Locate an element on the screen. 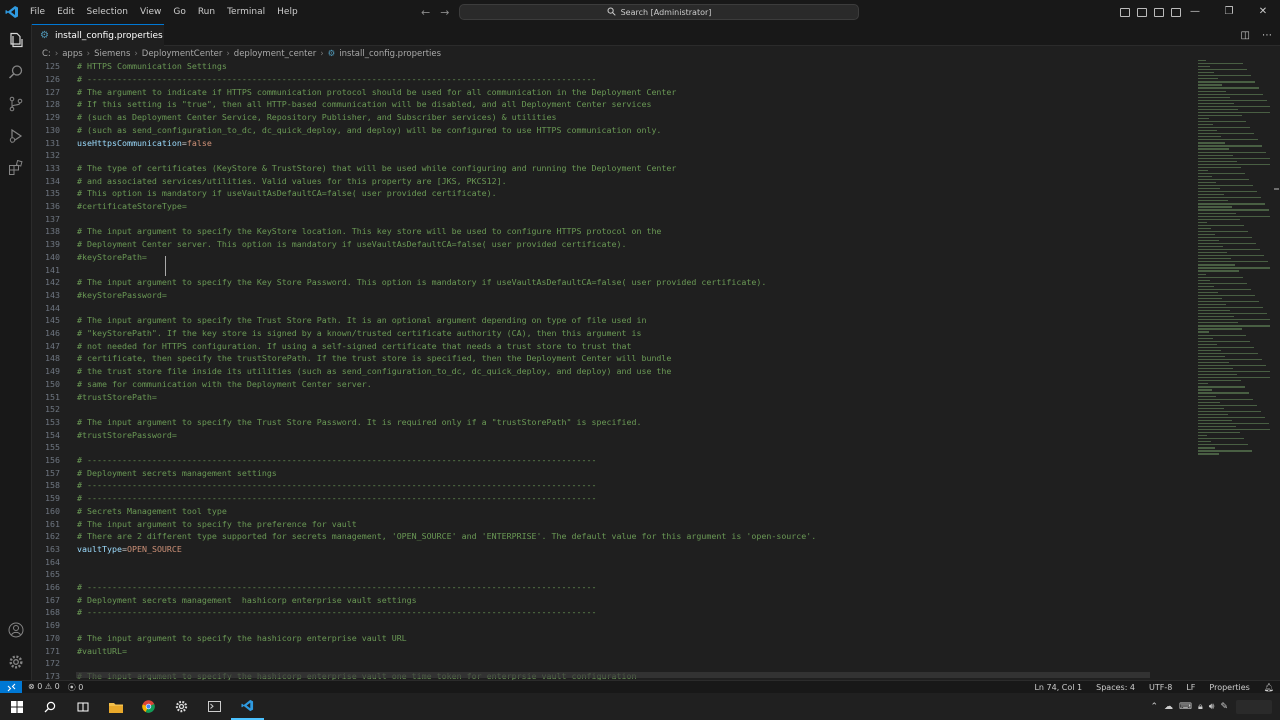 The height and width of the screenshot is (720, 1280). code-line: 165 is located at coordinates (46, 574).